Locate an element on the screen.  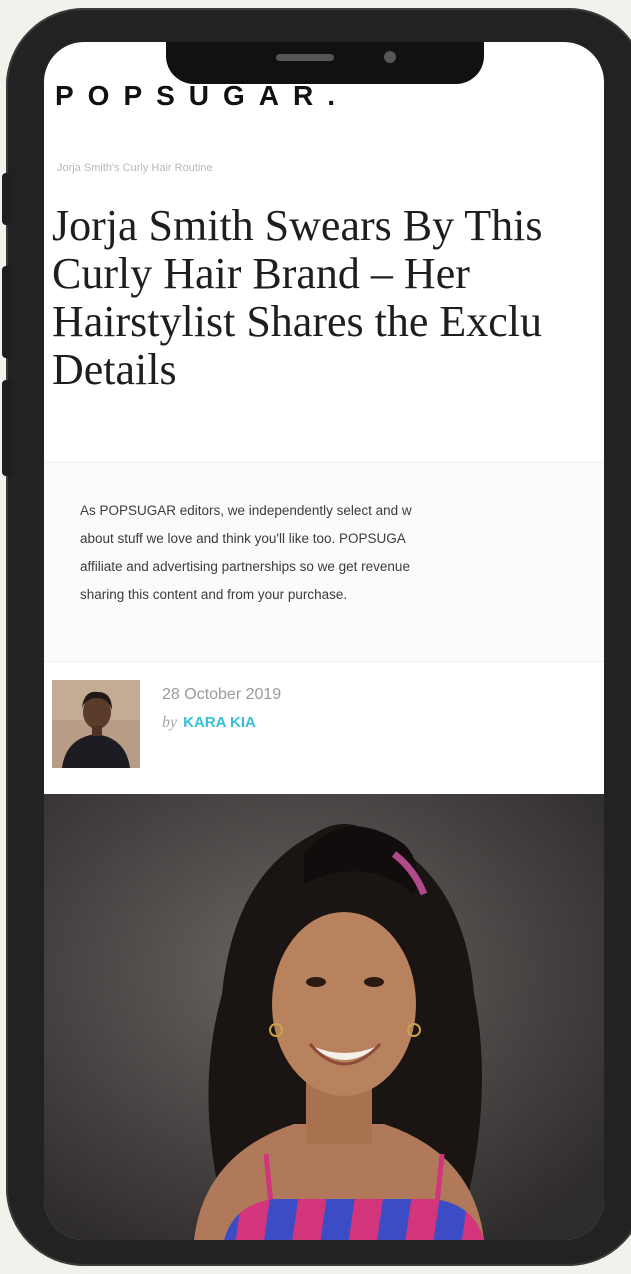
author-row: 28 October 2019 by KARA KIA is located at coordinates (324, 720).